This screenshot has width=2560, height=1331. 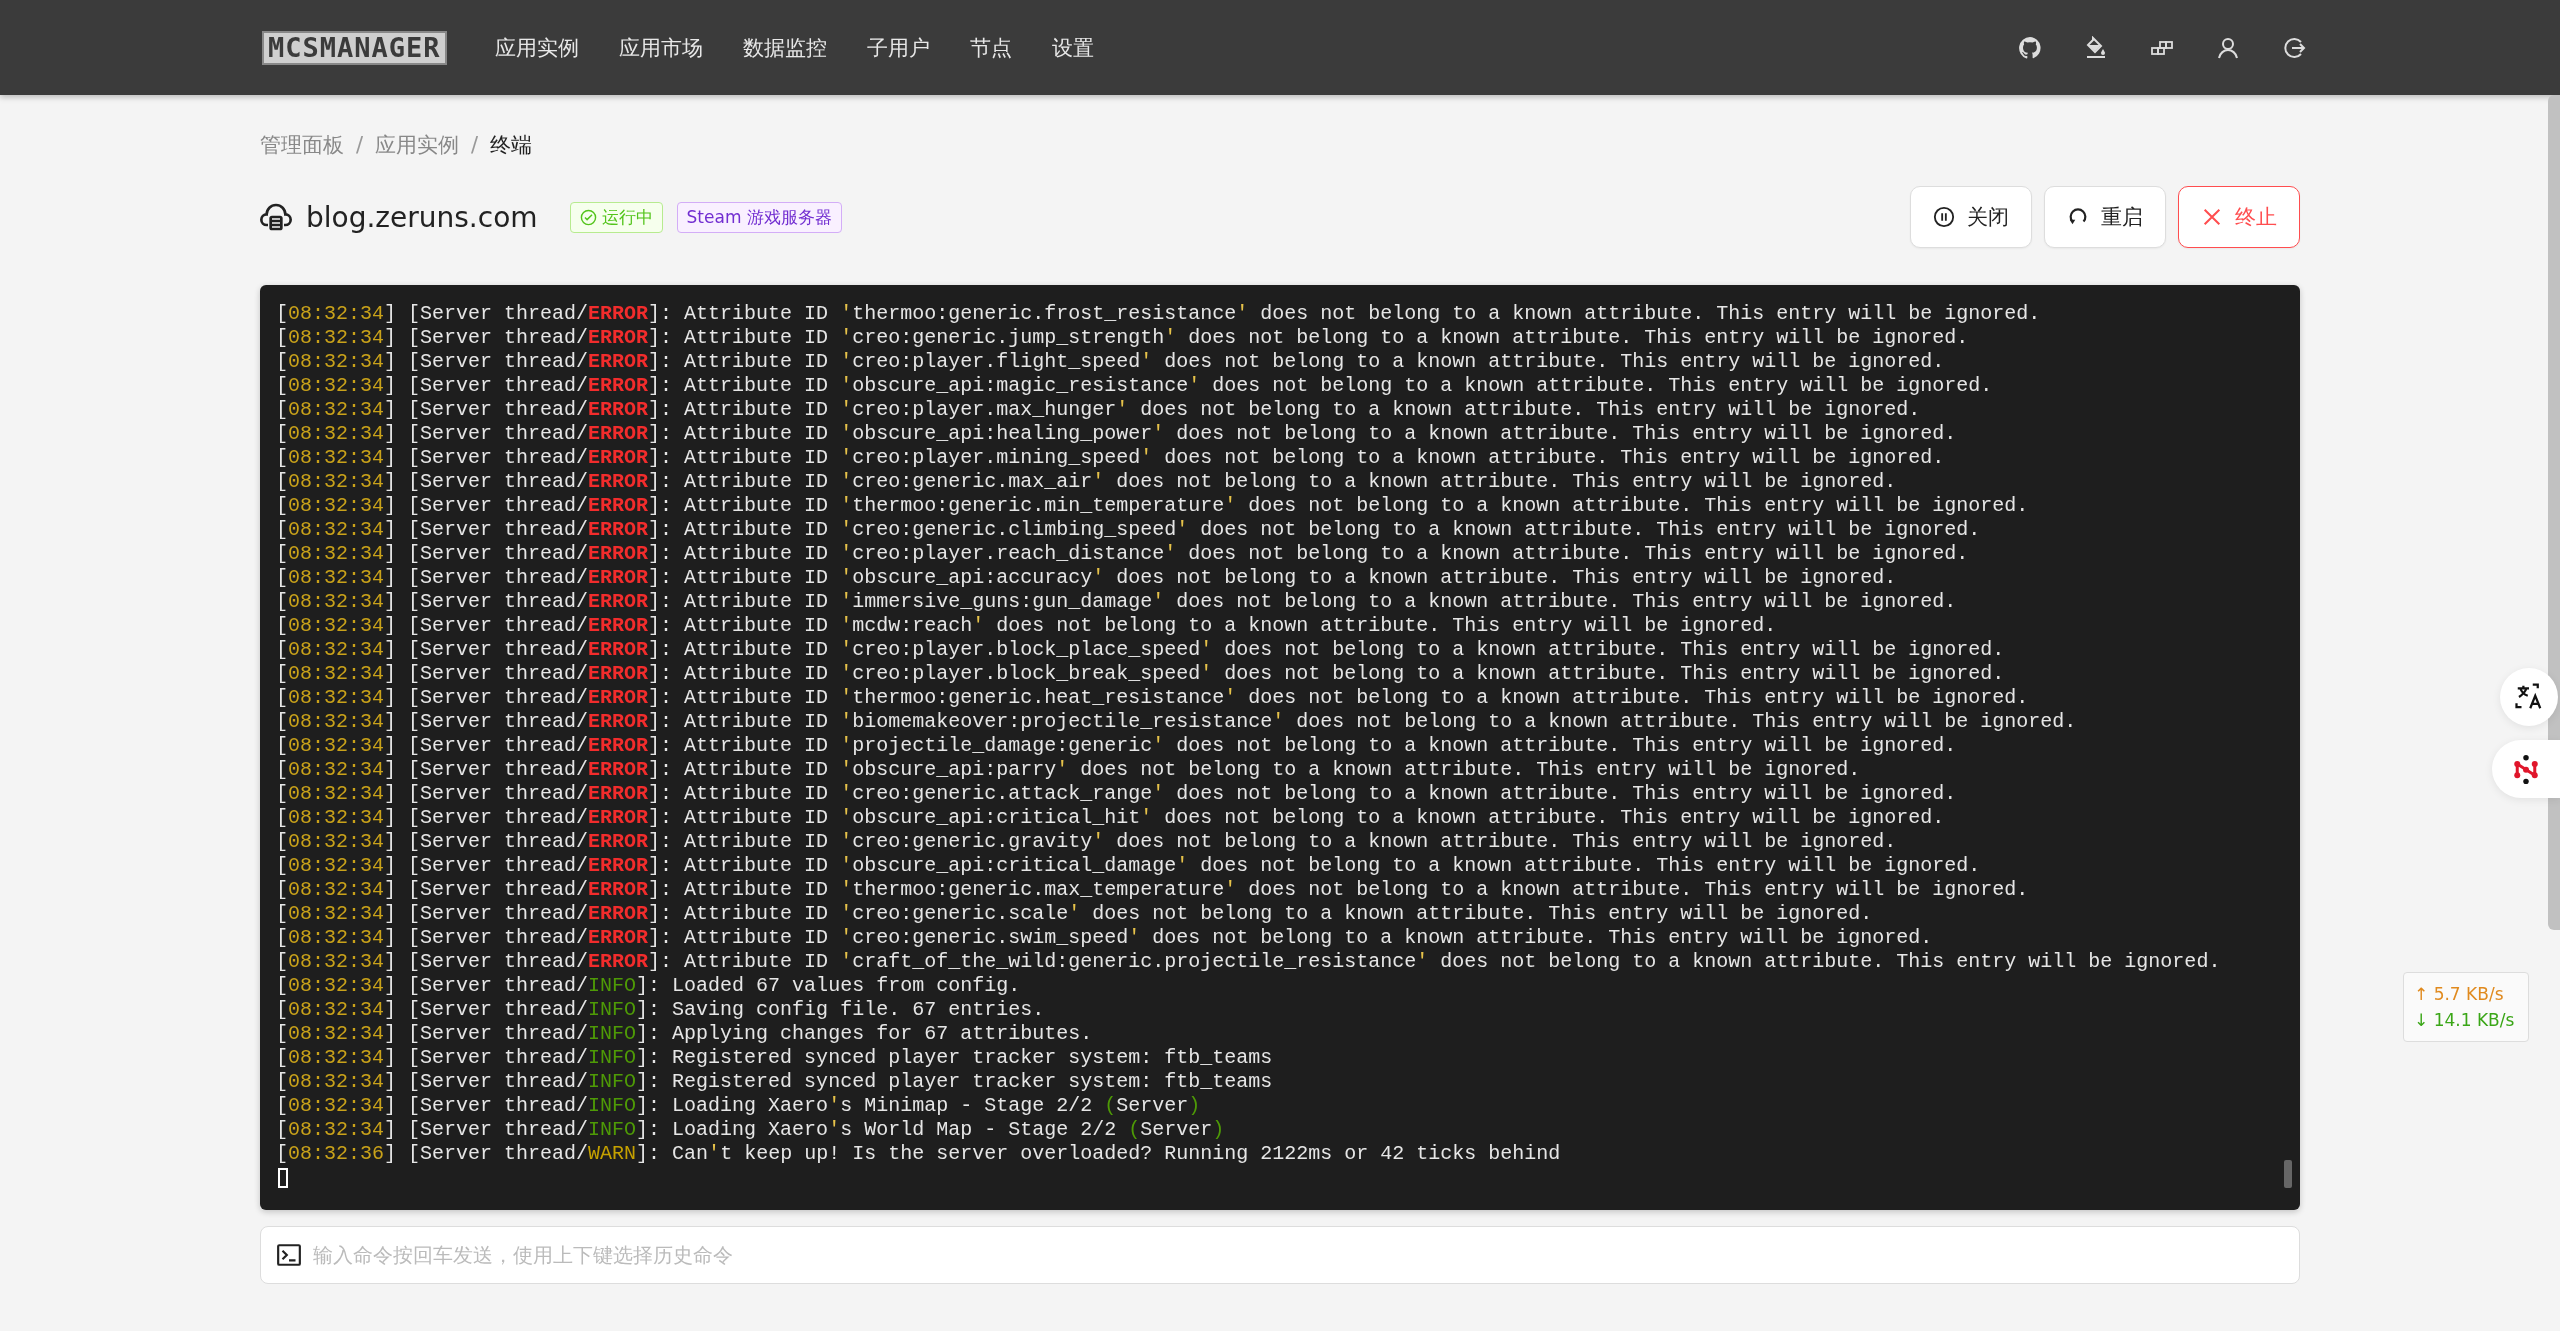 What do you see at coordinates (1971, 217) in the screenshot?
I see `action-button: 关闭` at bounding box center [1971, 217].